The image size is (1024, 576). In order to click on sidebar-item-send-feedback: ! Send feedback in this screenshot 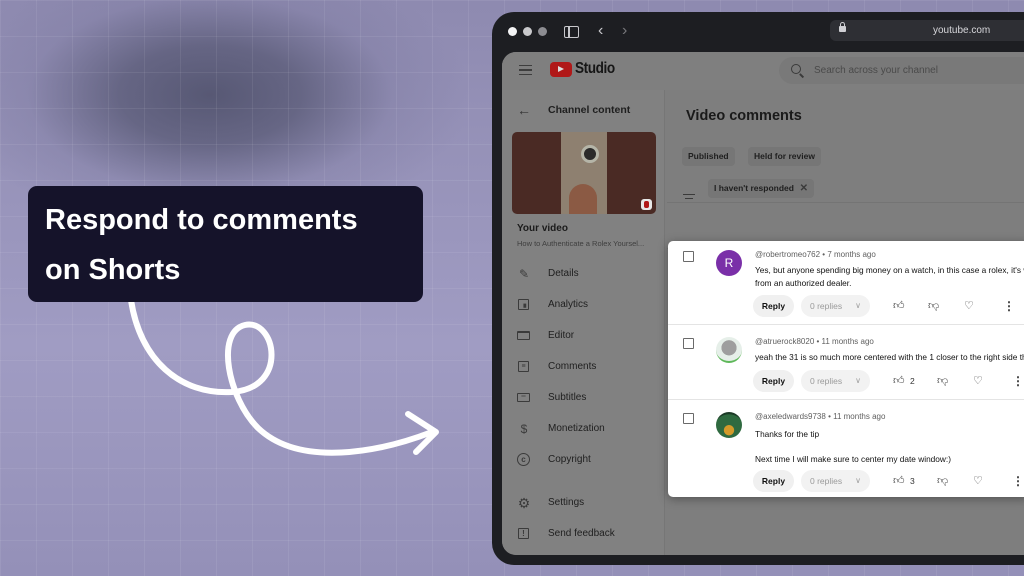, I will do `click(587, 535)`.